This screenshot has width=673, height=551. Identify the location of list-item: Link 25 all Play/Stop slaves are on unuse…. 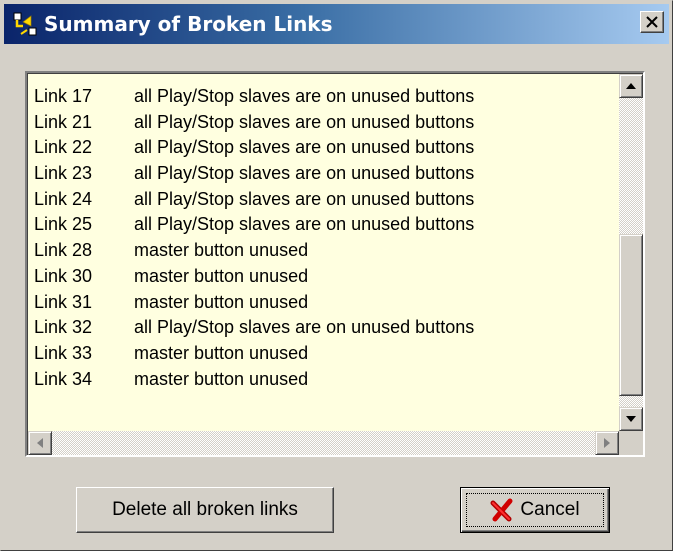
(324, 225).